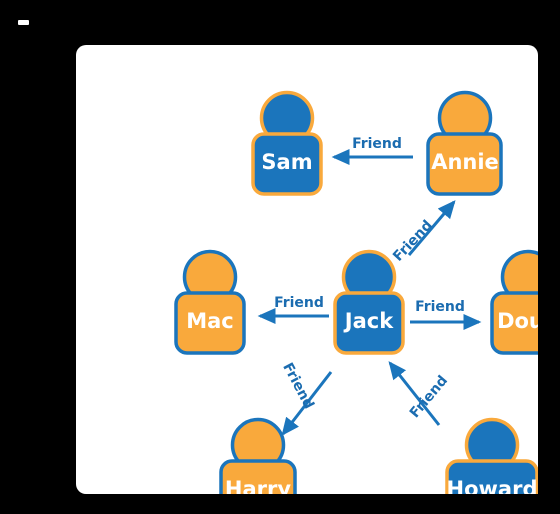 The image size is (560, 514). What do you see at coordinates (210, 321) in the screenshot?
I see `node-label-mac: Mac` at bounding box center [210, 321].